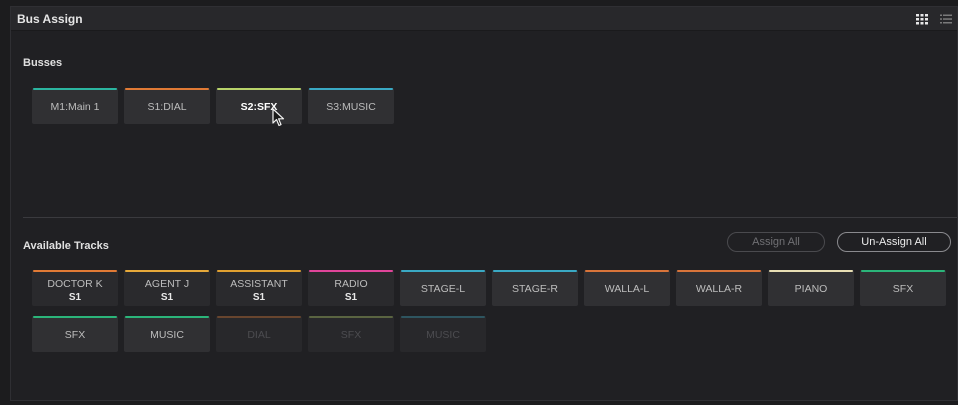 Image resolution: width=958 pixels, height=405 pixels. I want to click on chip-label: DOCTOR K, so click(75, 284).